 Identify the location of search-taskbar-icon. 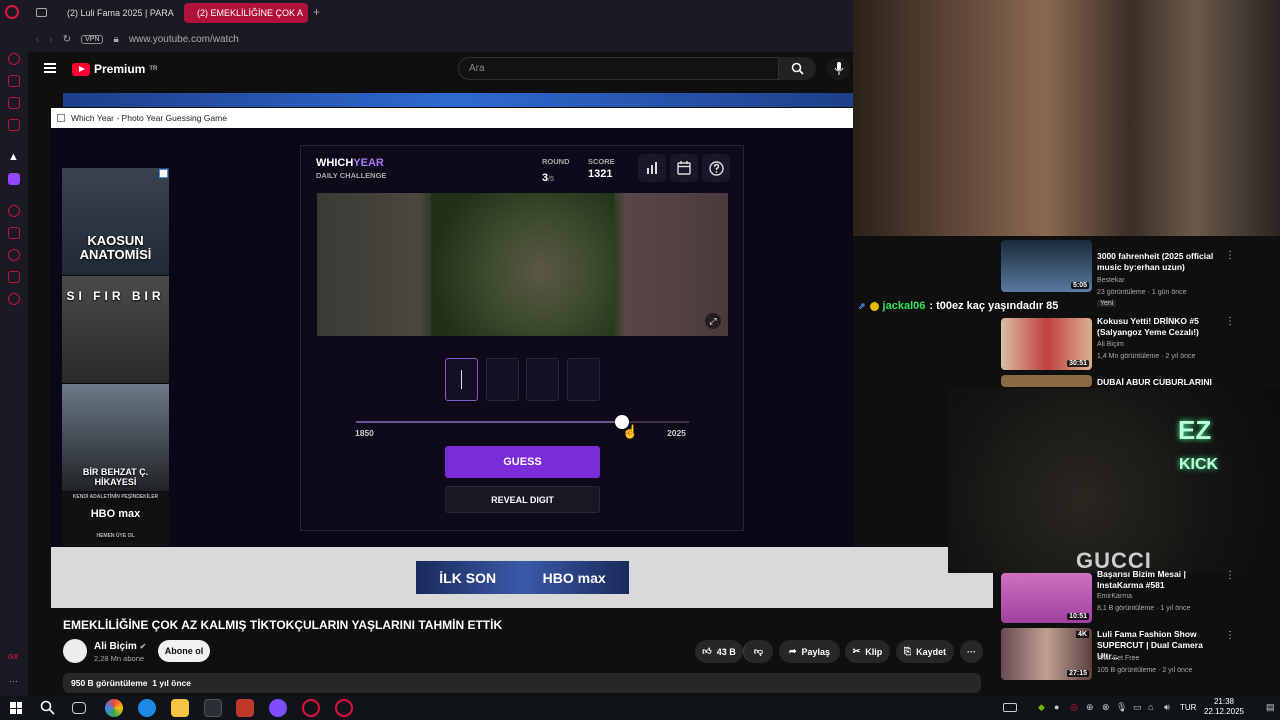
(47, 707).